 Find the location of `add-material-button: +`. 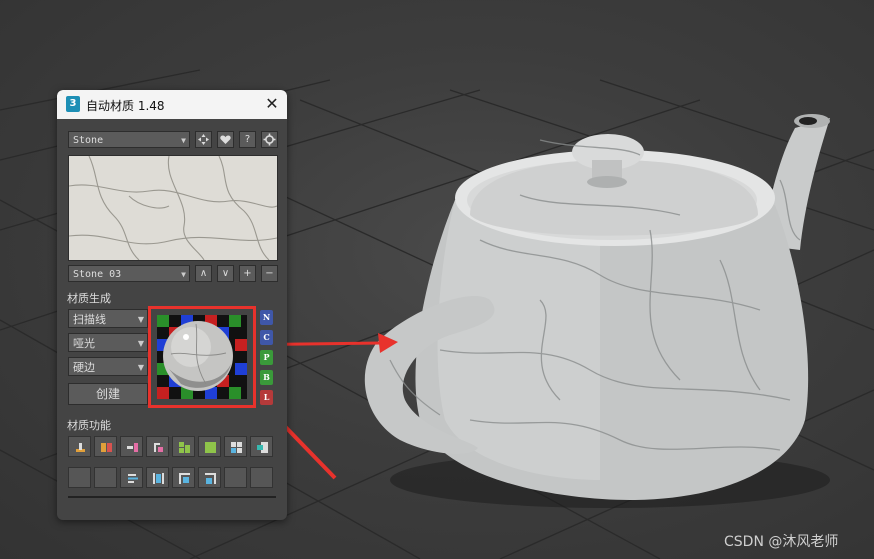

add-material-button: + is located at coordinates (247, 273).